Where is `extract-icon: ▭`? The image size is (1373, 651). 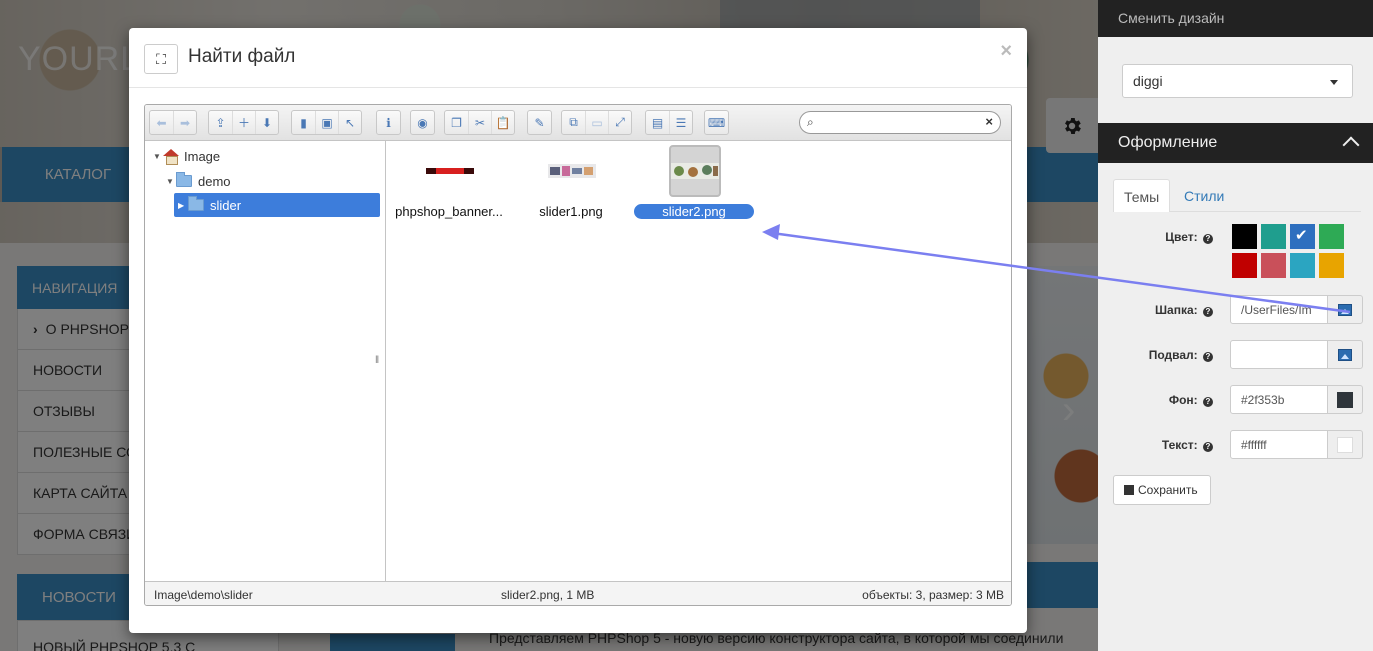 extract-icon: ▭ is located at coordinates (596, 122).